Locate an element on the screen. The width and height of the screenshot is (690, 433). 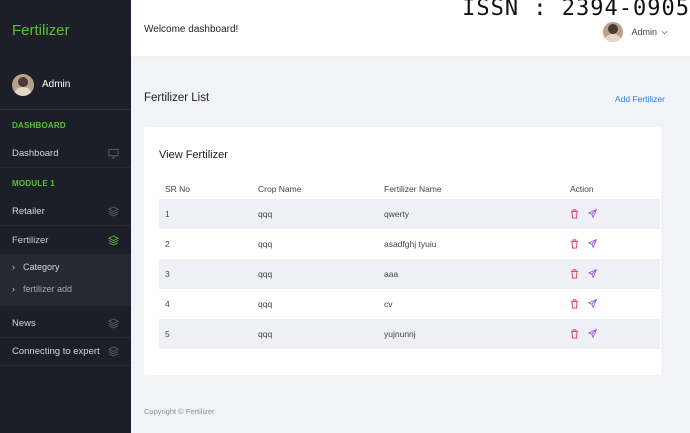
table-header-row: SR No Crop Name Fertilizer Name Action is located at coordinates (409, 188).